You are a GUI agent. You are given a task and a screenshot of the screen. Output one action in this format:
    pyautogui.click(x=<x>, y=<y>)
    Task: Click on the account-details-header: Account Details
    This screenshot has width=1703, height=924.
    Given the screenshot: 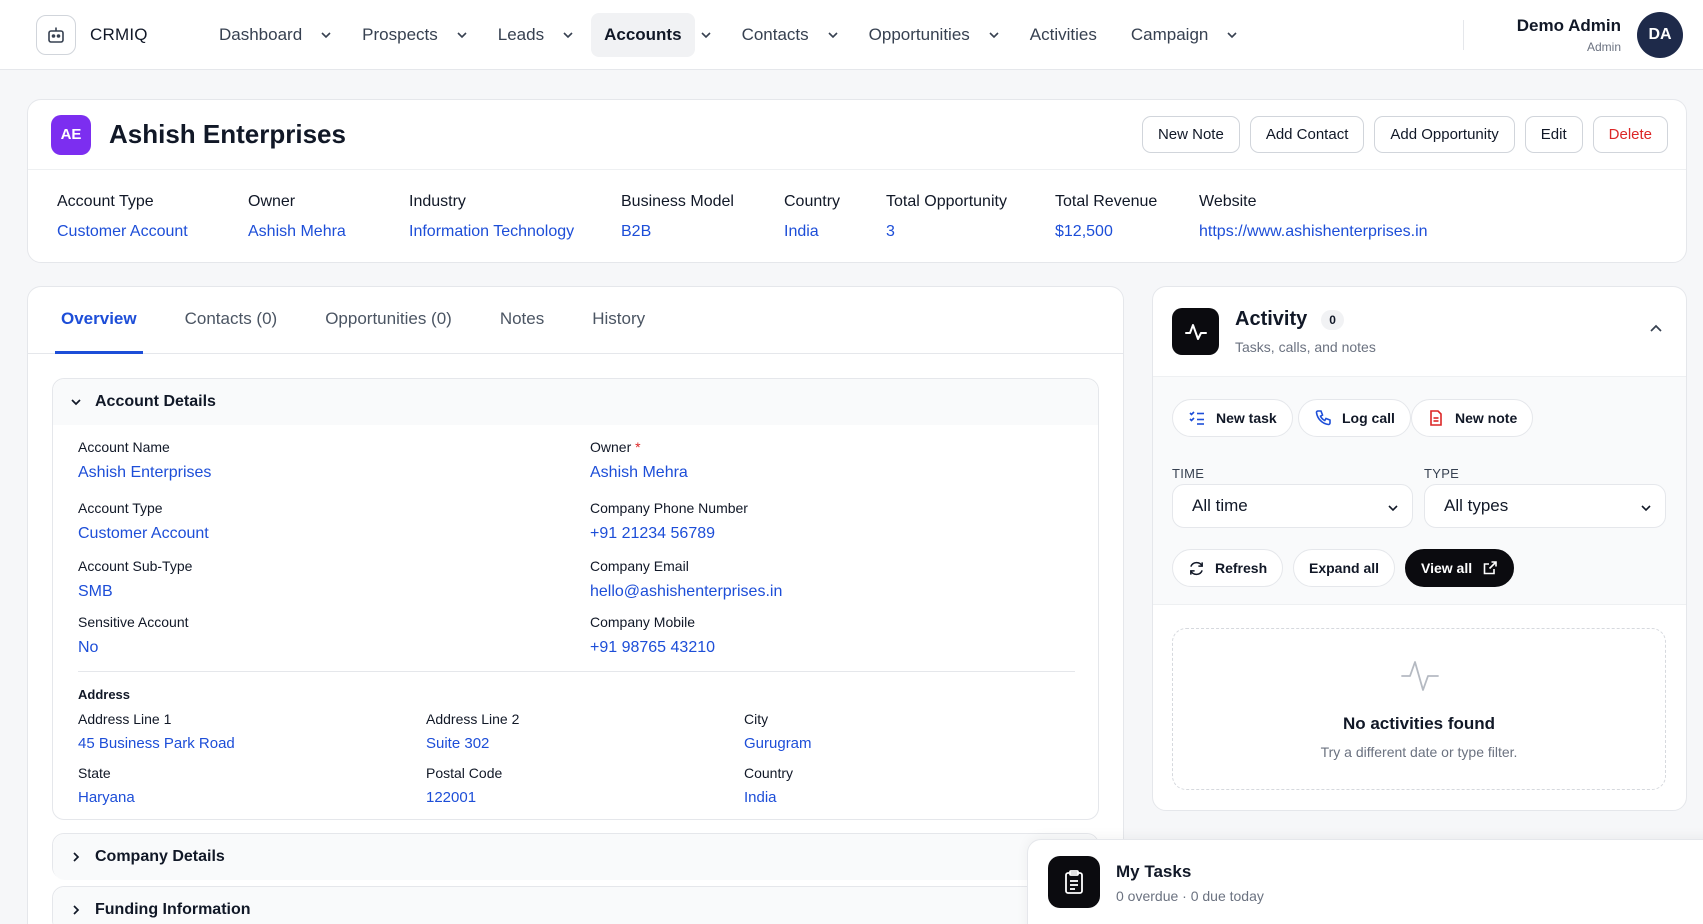 What is the action you would take?
    pyautogui.click(x=575, y=402)
    